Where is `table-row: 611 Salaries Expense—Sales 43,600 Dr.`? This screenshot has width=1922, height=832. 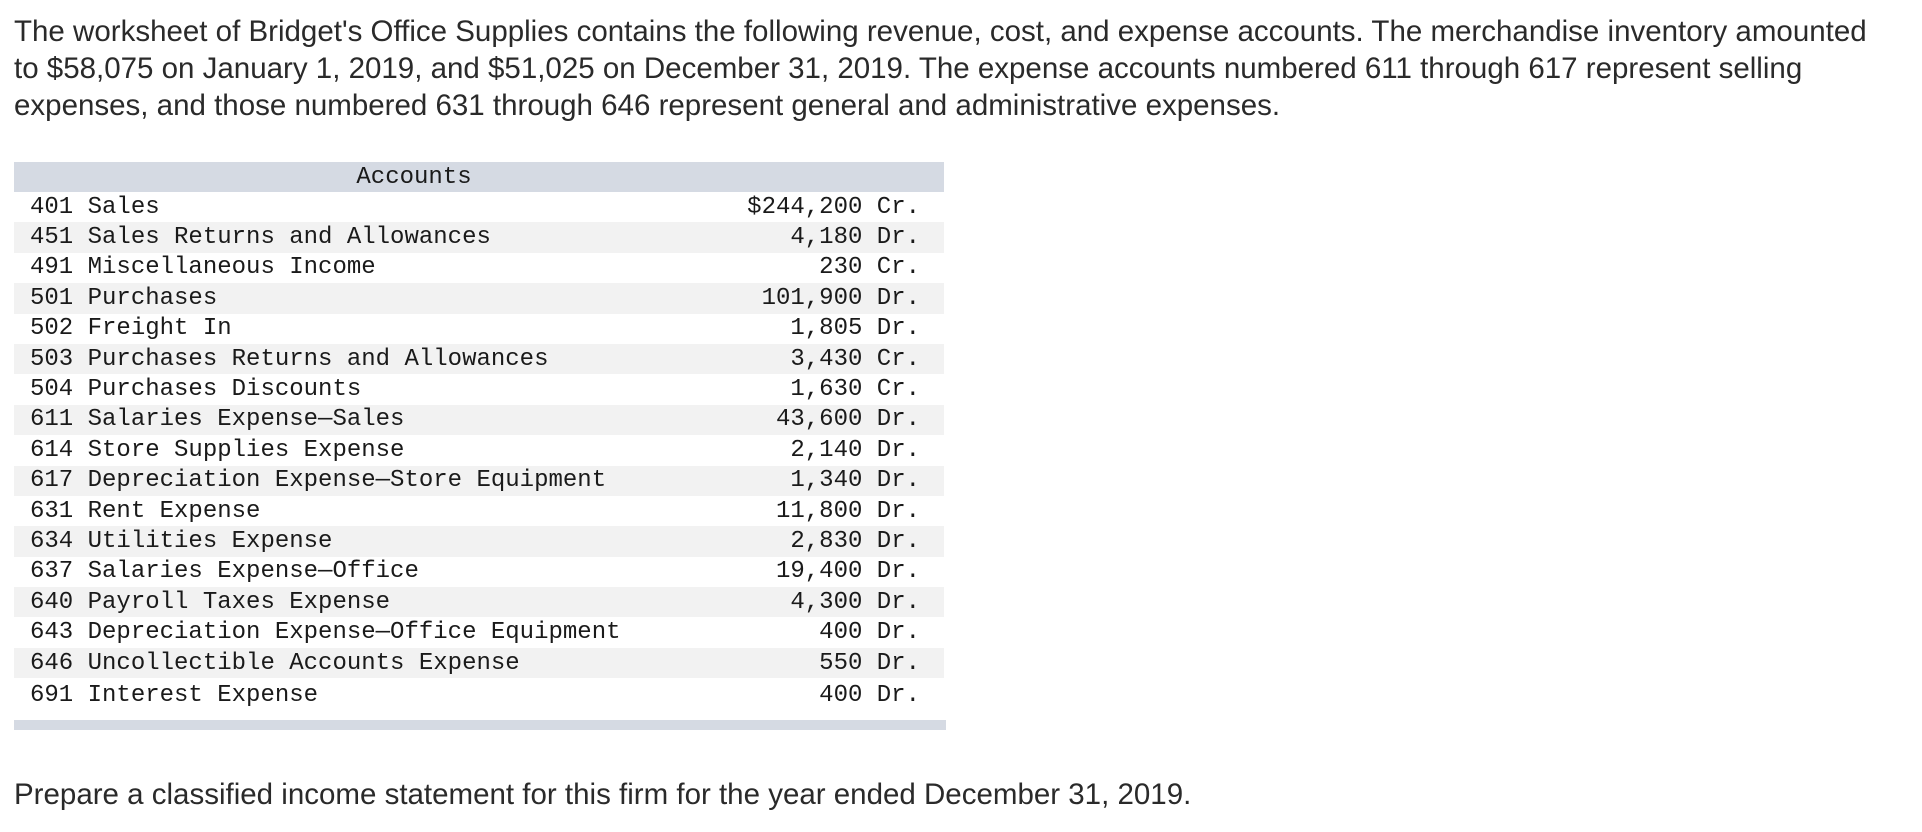 table-row: 611 Salaries Expense—Sales 43,600 Dr. is located at coordinates (479, 420).